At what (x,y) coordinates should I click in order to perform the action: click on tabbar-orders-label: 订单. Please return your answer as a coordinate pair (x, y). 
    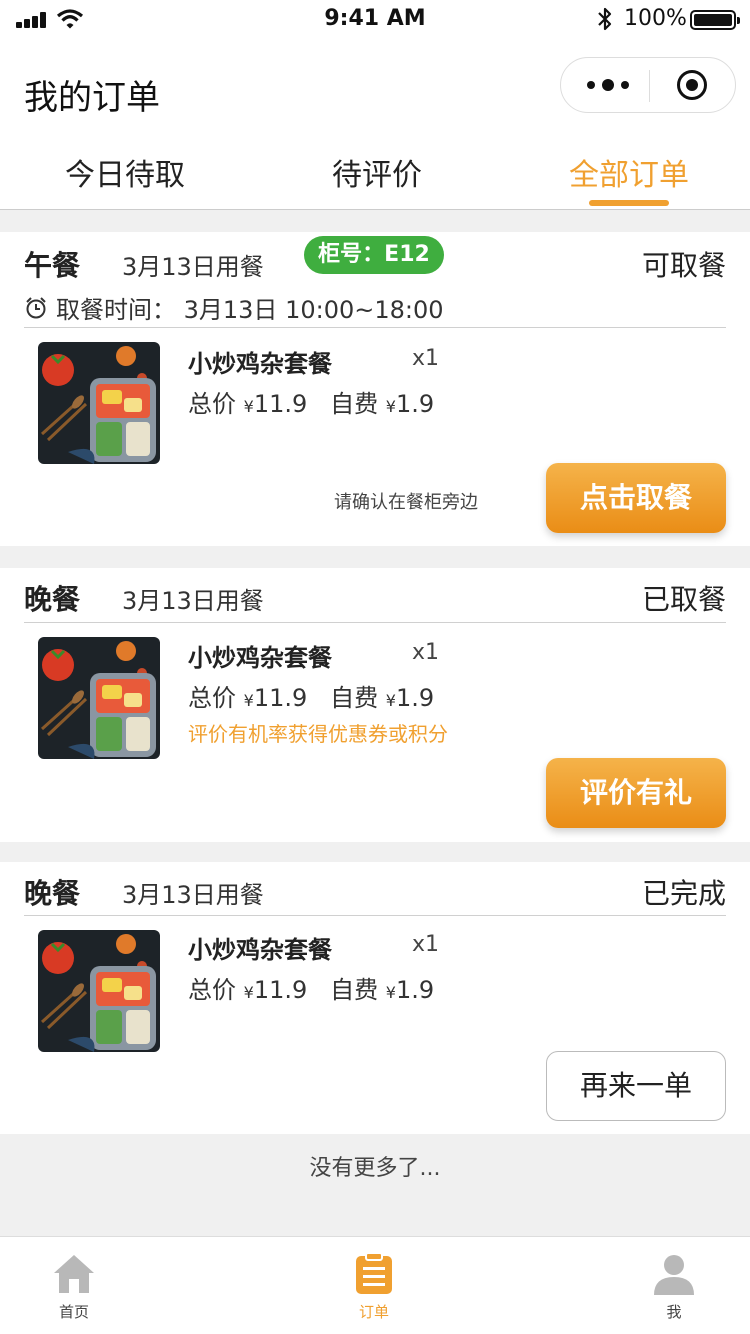
    Looking at the image, I should click on (373, 1312).